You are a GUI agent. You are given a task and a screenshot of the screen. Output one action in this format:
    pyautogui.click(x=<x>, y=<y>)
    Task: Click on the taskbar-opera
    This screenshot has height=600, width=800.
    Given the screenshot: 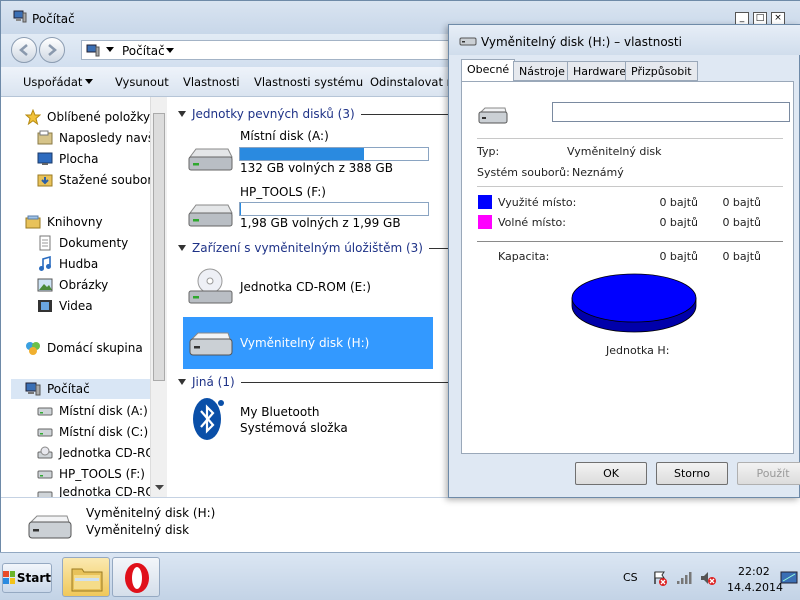 What is the action you would take?
    pyautogui.click(x=136, y=577)
    